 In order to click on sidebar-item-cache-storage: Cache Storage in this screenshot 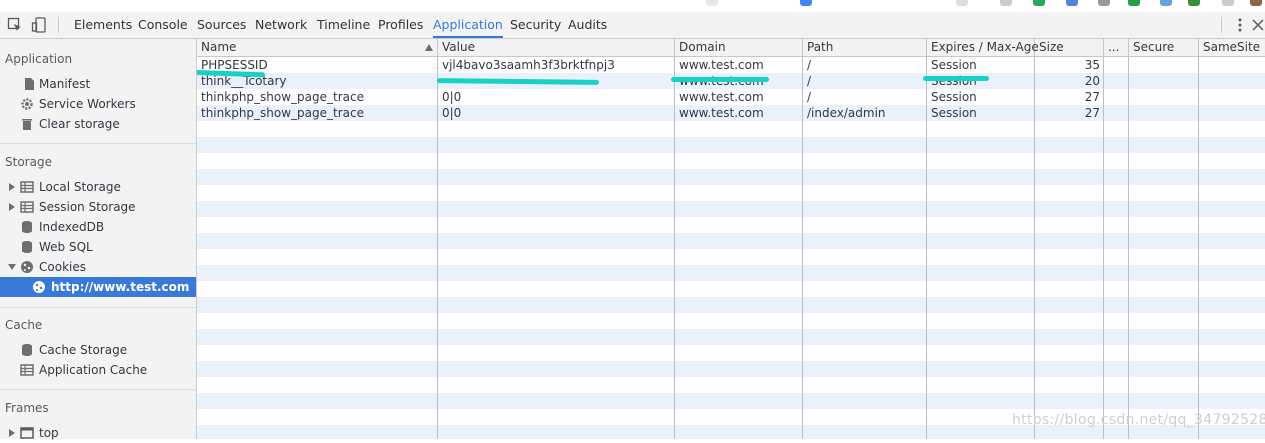, I will do `click(98, 350)`.